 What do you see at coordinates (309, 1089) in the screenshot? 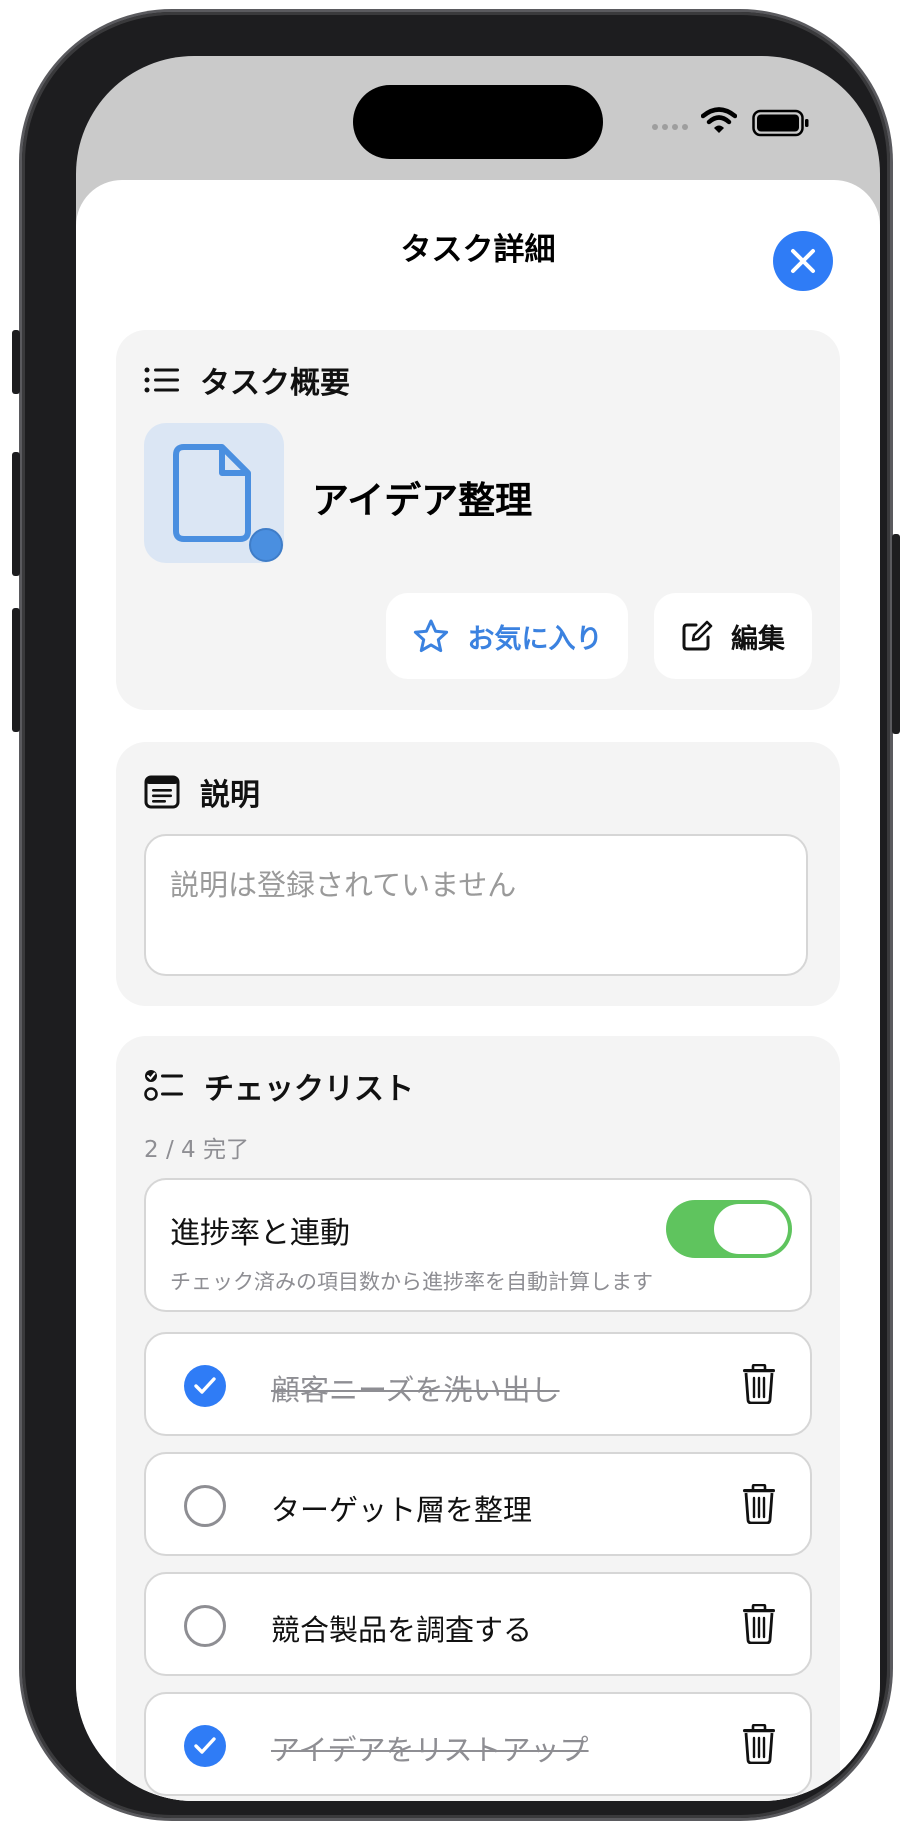
I see `checklist-heading-label: チェックリスト` at bounding box center [309, 1089].